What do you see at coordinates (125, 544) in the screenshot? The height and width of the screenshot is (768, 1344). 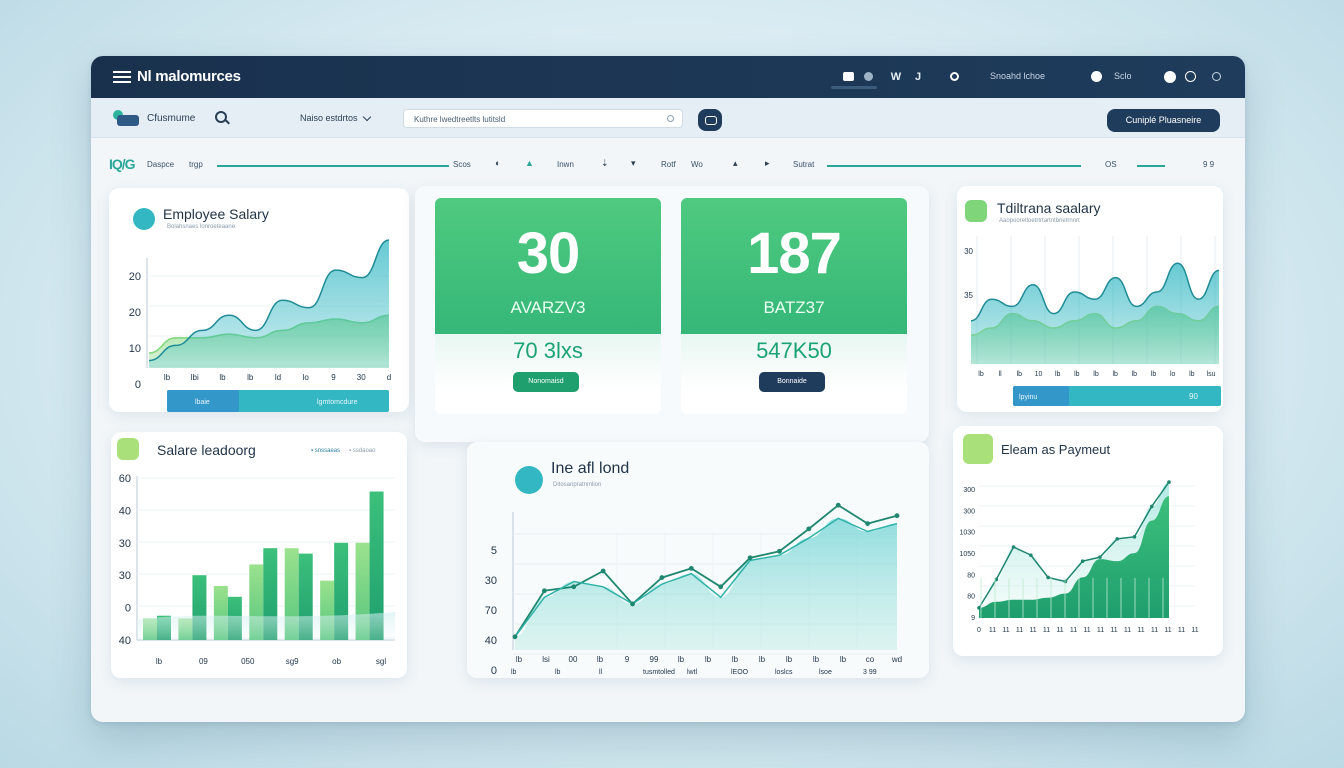 I see `leadership-ytick: 30` at bounding box center [125, 544].